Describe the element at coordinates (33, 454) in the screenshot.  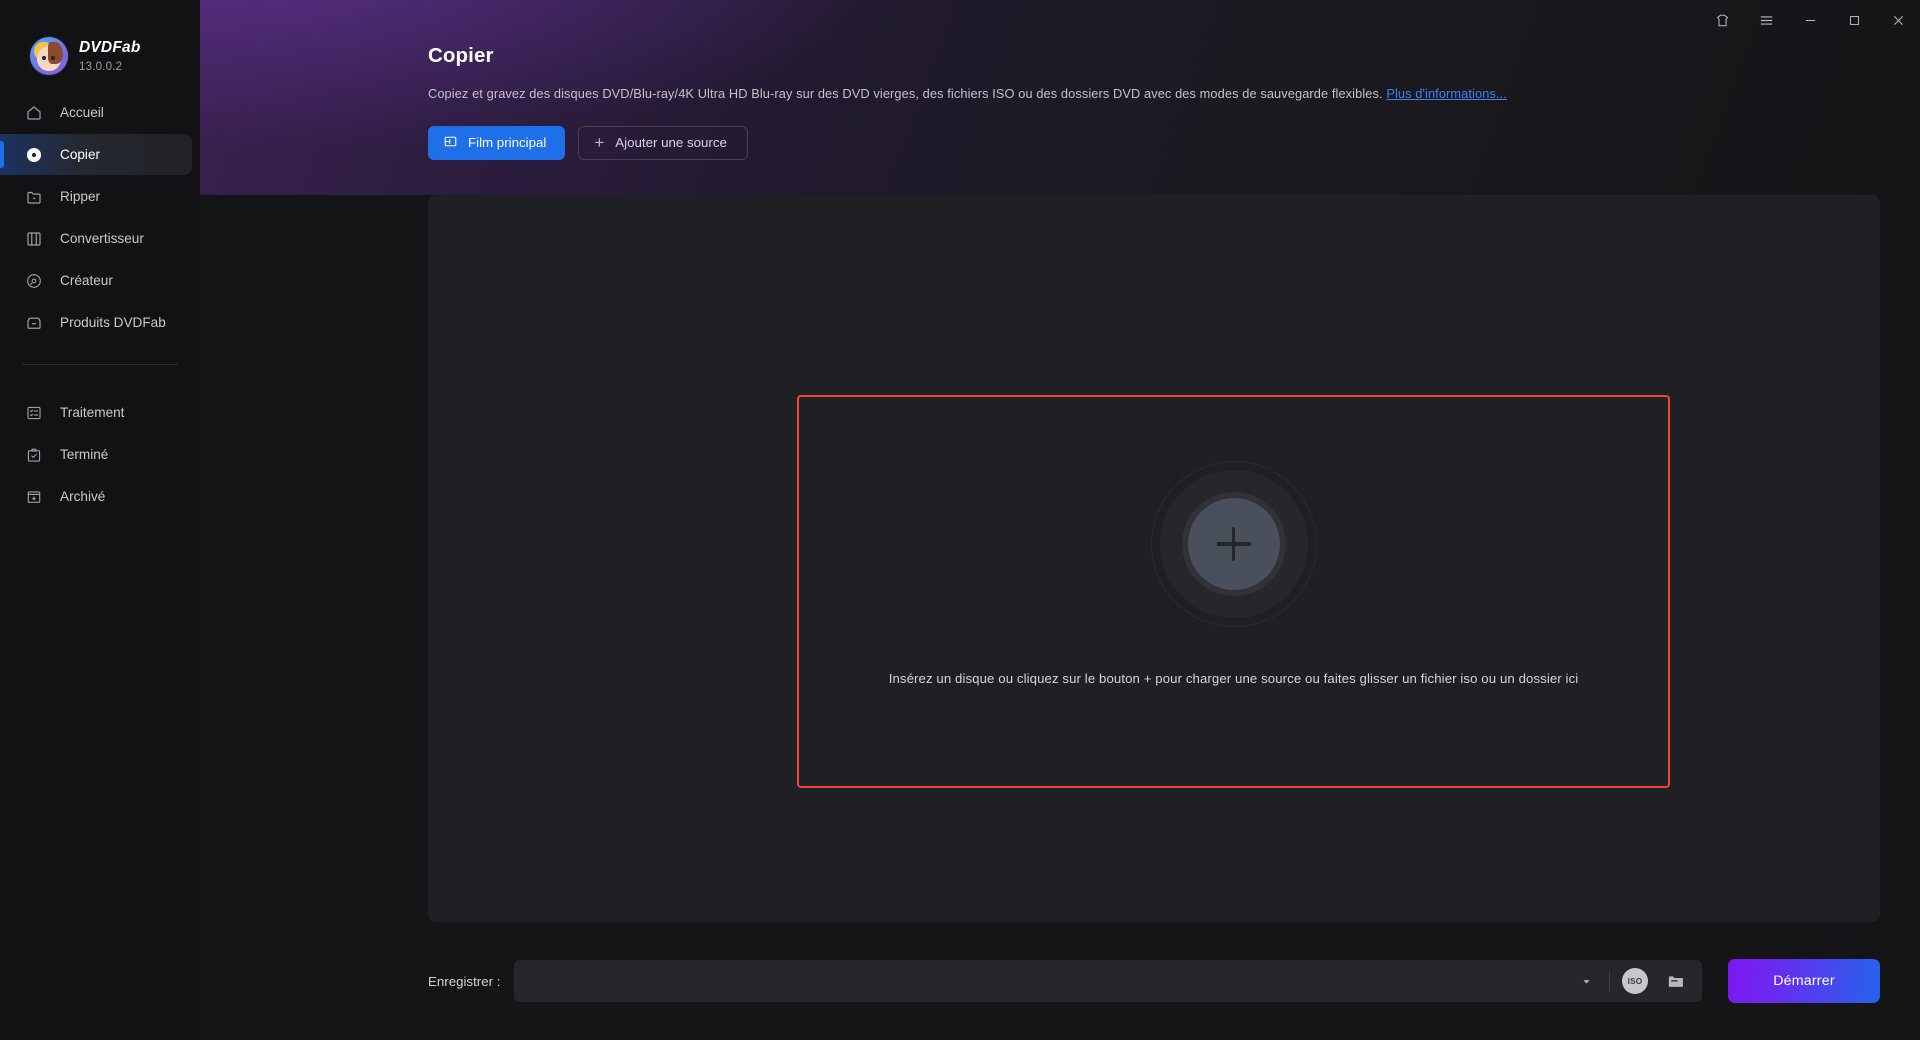
I see `clipboard-check-icon` at that location.